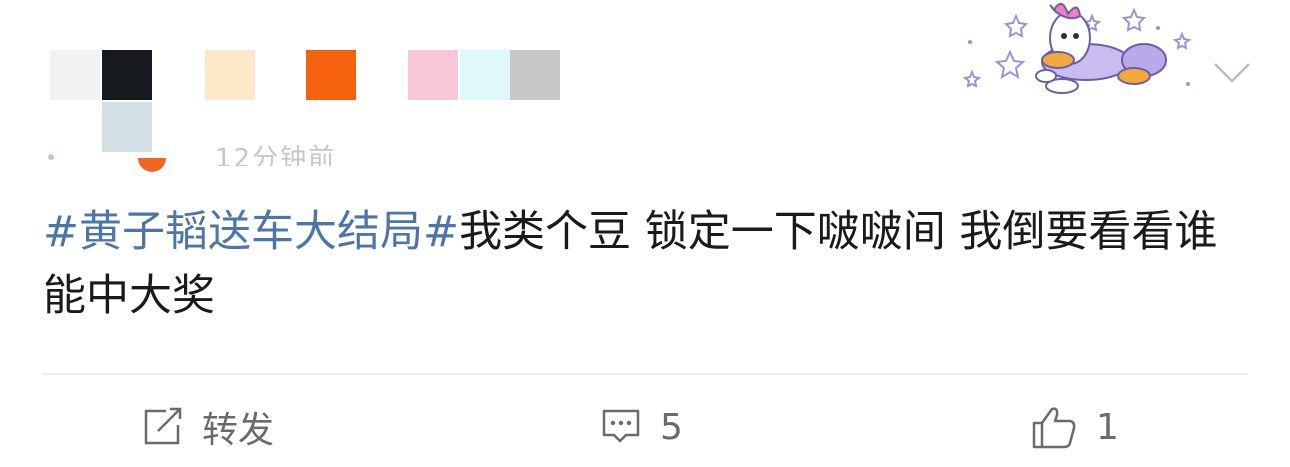 The width and height of the screenshot is (1290, 467). I want to click on comment-count: 5, so click(671, 427).